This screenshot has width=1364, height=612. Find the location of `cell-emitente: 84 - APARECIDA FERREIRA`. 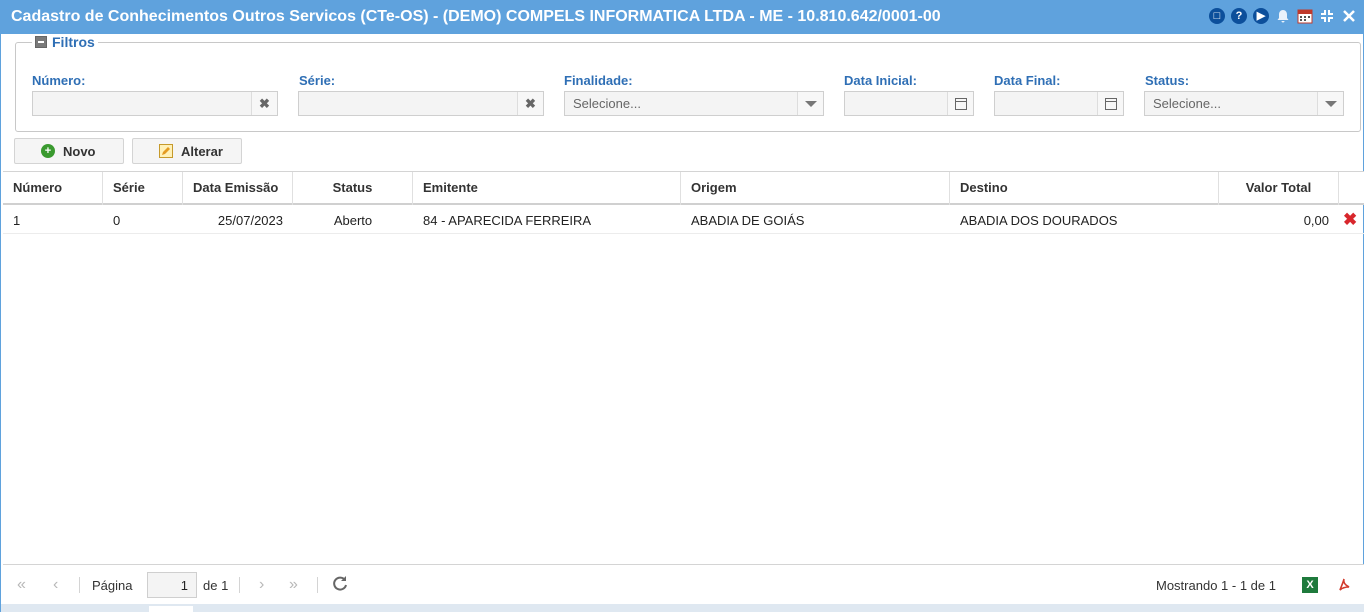

cell-emitente: 84 - APARECIDA FERREIRA is located at coordinates (507, 220).